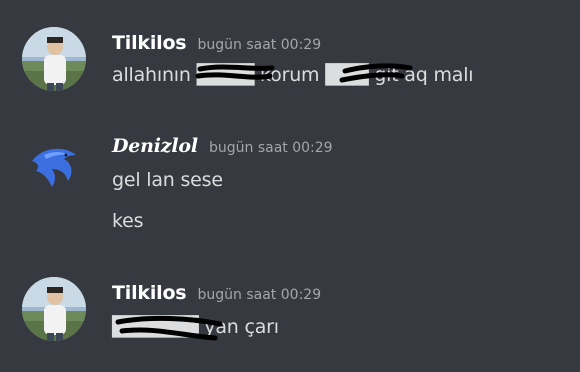 The height and width of the screenshot is (372, 580). I want to click on dolphin-icon, so click(54, 167).